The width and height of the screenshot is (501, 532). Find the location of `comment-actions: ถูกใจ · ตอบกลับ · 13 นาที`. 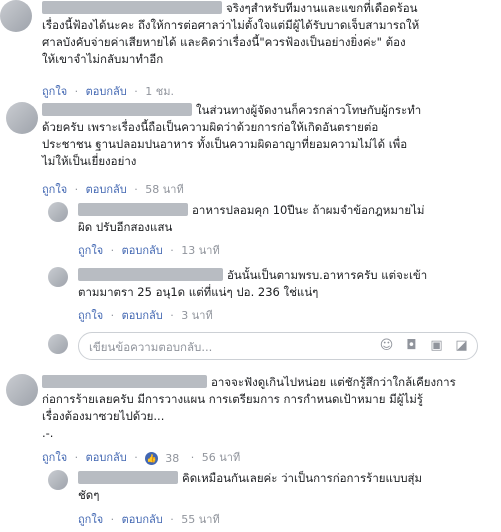

comment-actions: ถูกใจ · ตอบกลับ · 13 นาที is located at coordinates (149, 250).